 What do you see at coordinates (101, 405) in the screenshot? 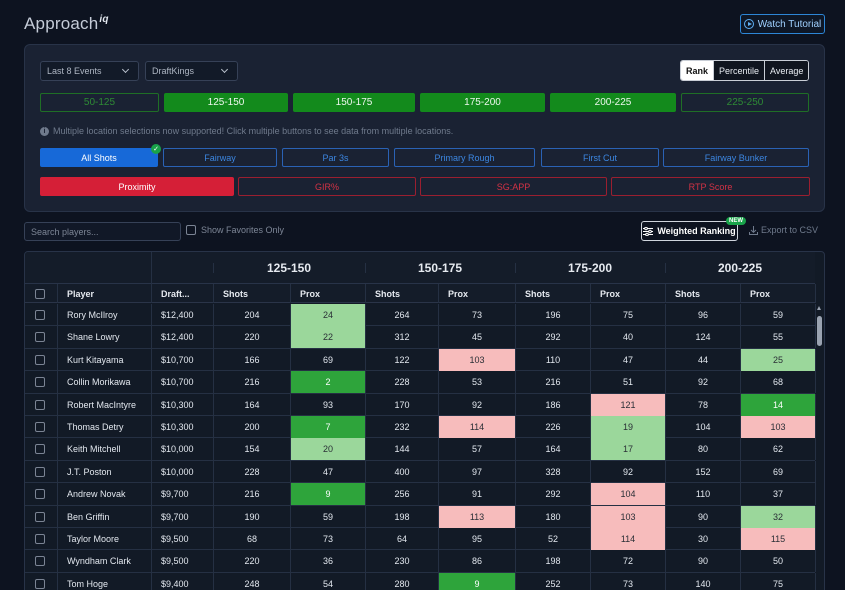
I see `player-name: Robert MacIntyre` at bounding box center [101, 405].